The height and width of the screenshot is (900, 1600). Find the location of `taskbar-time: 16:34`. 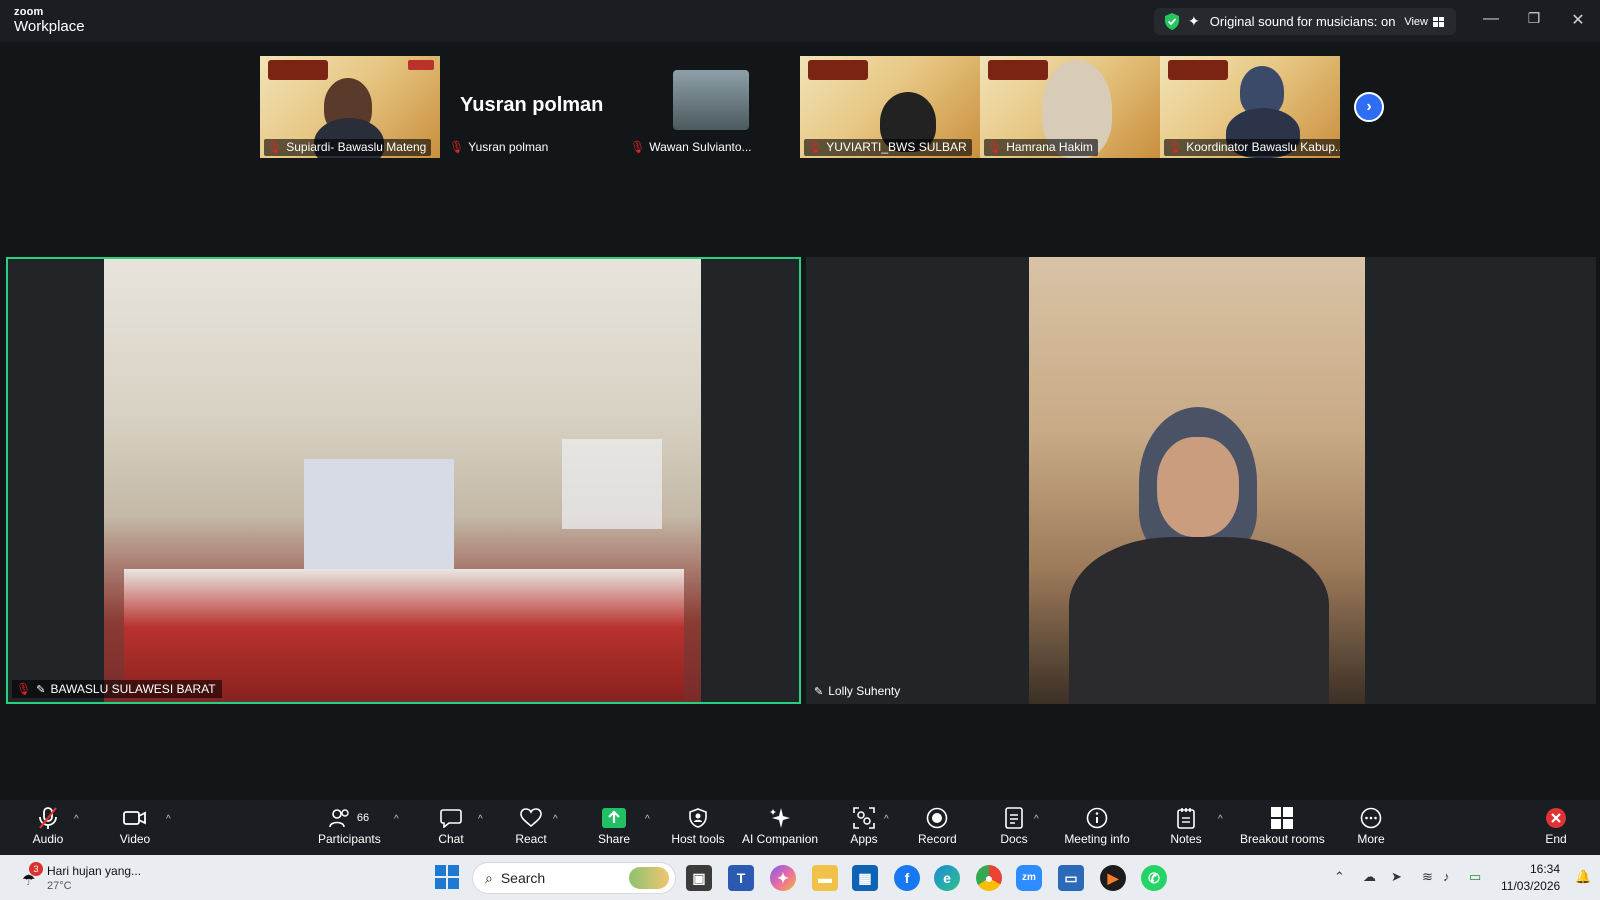

taskbar-time: 16:34 is located at coordinates (1545, 869).